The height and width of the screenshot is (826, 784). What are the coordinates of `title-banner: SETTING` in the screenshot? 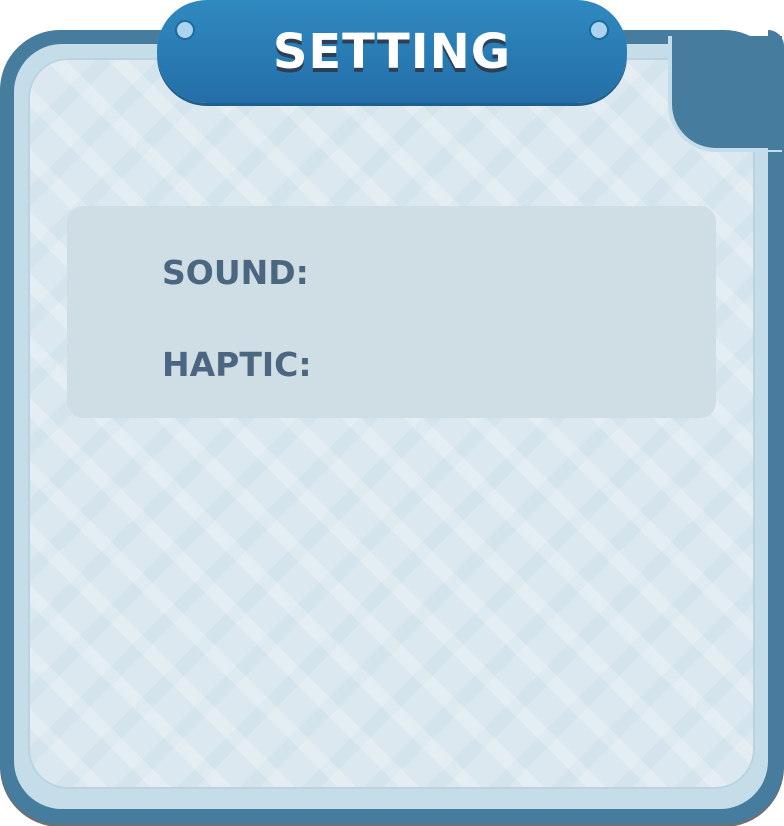 It's located at (392, 51).